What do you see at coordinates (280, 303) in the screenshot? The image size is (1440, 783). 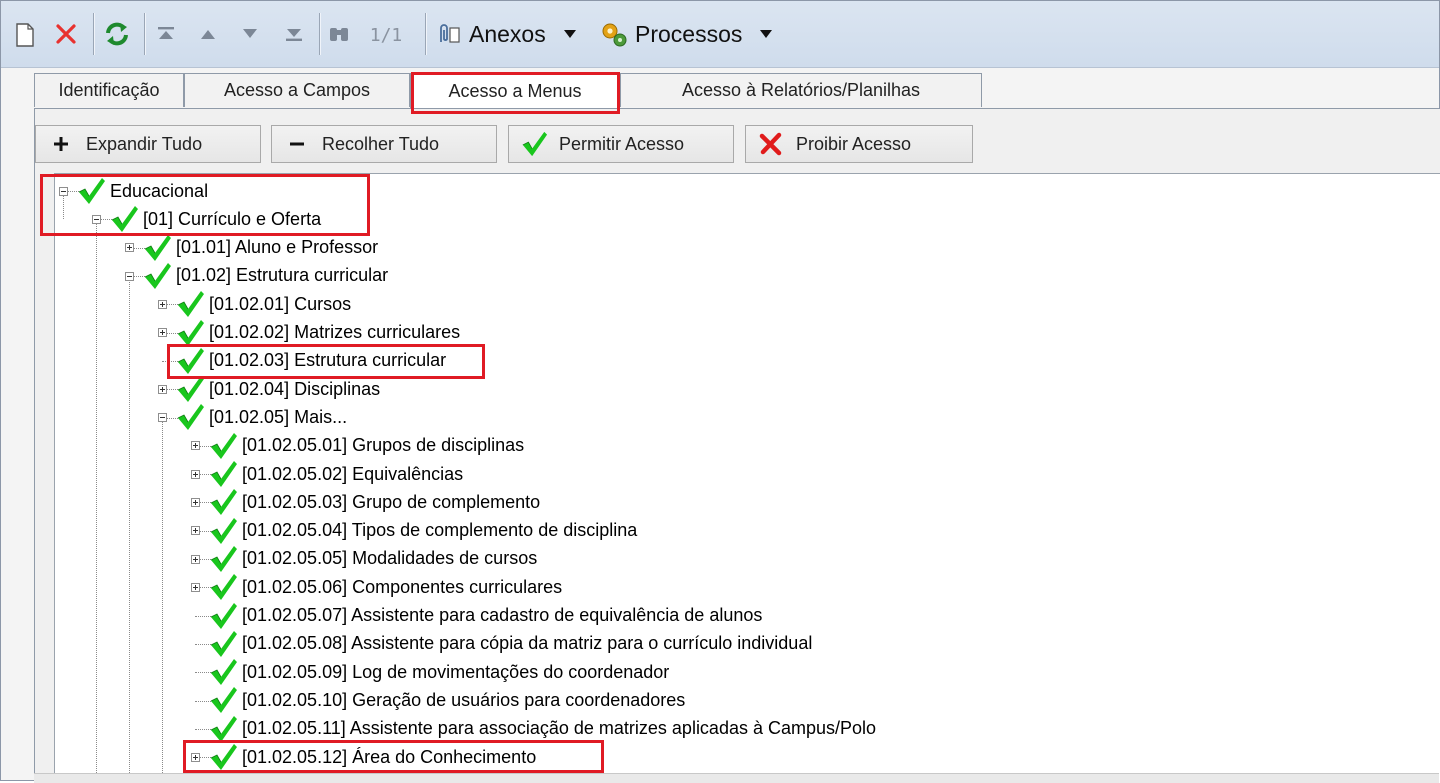 I see `tree-node-label: [01.02.01] Cursos` at bounding box center [280, 303].